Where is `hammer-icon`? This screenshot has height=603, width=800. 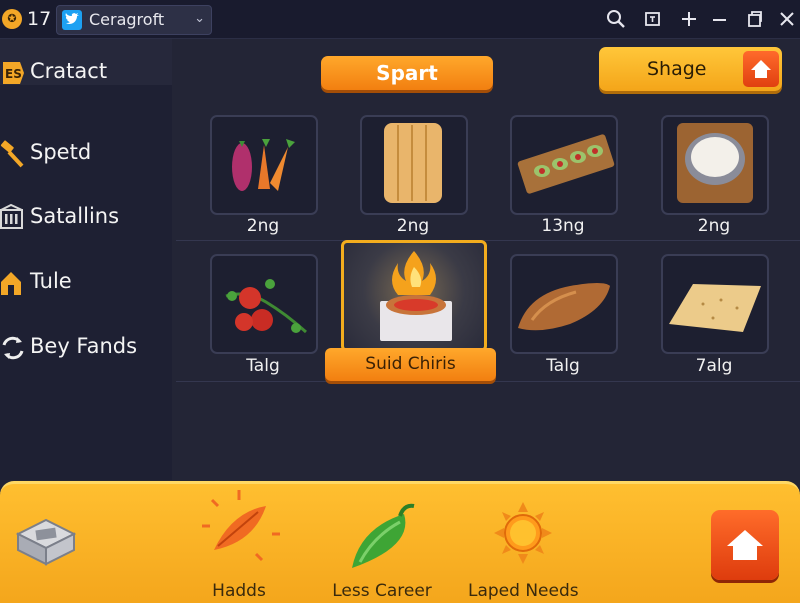 hammer-icon is located at coordinates (13, 153).